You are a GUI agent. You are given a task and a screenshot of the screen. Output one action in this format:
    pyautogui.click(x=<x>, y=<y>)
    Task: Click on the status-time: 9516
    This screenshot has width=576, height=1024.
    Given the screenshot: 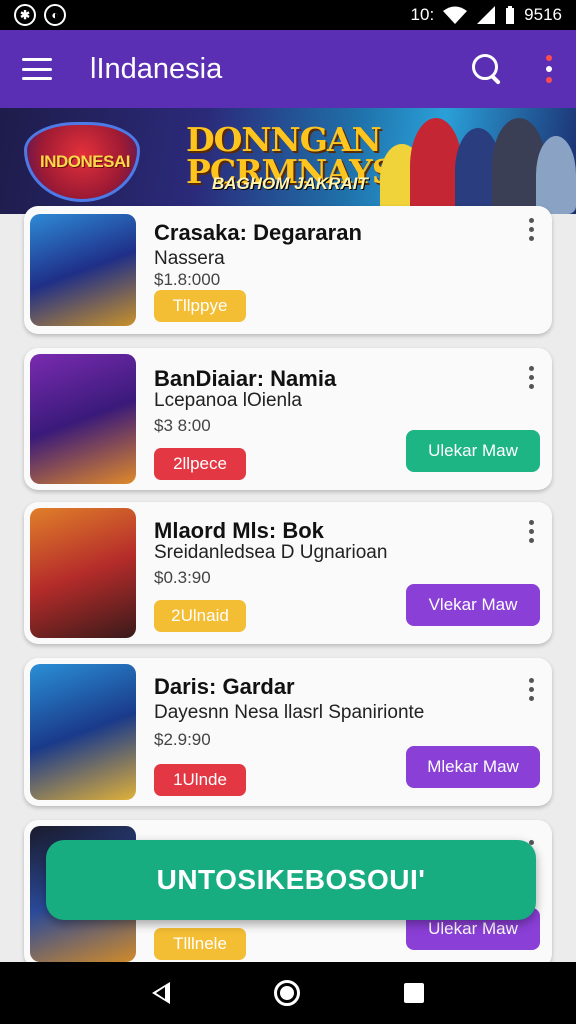 What is the action you would take?
    pyautogui.click(x=543, y=14)
    